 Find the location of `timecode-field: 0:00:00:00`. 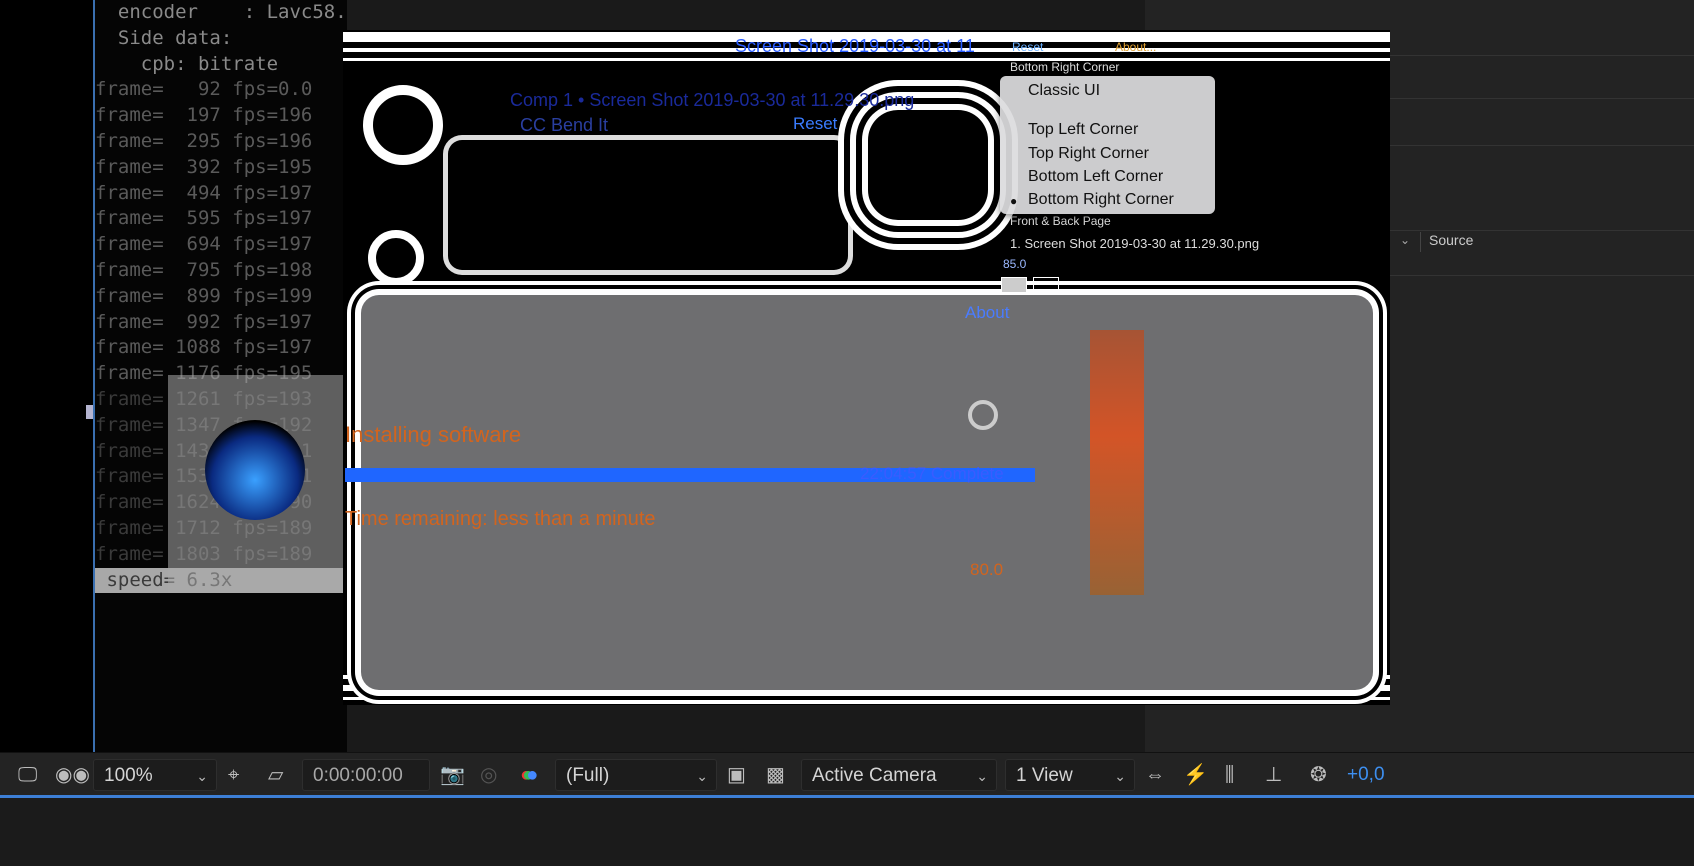

timecode-field: 0:00:00:00 is located at coordinates (366, 775).